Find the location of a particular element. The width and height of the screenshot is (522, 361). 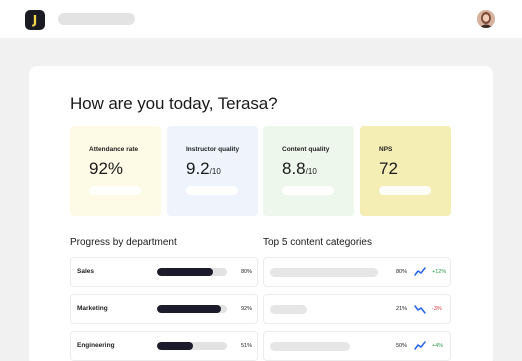

kpi-value-number: 8.8 is located at coordinates (294, 168).